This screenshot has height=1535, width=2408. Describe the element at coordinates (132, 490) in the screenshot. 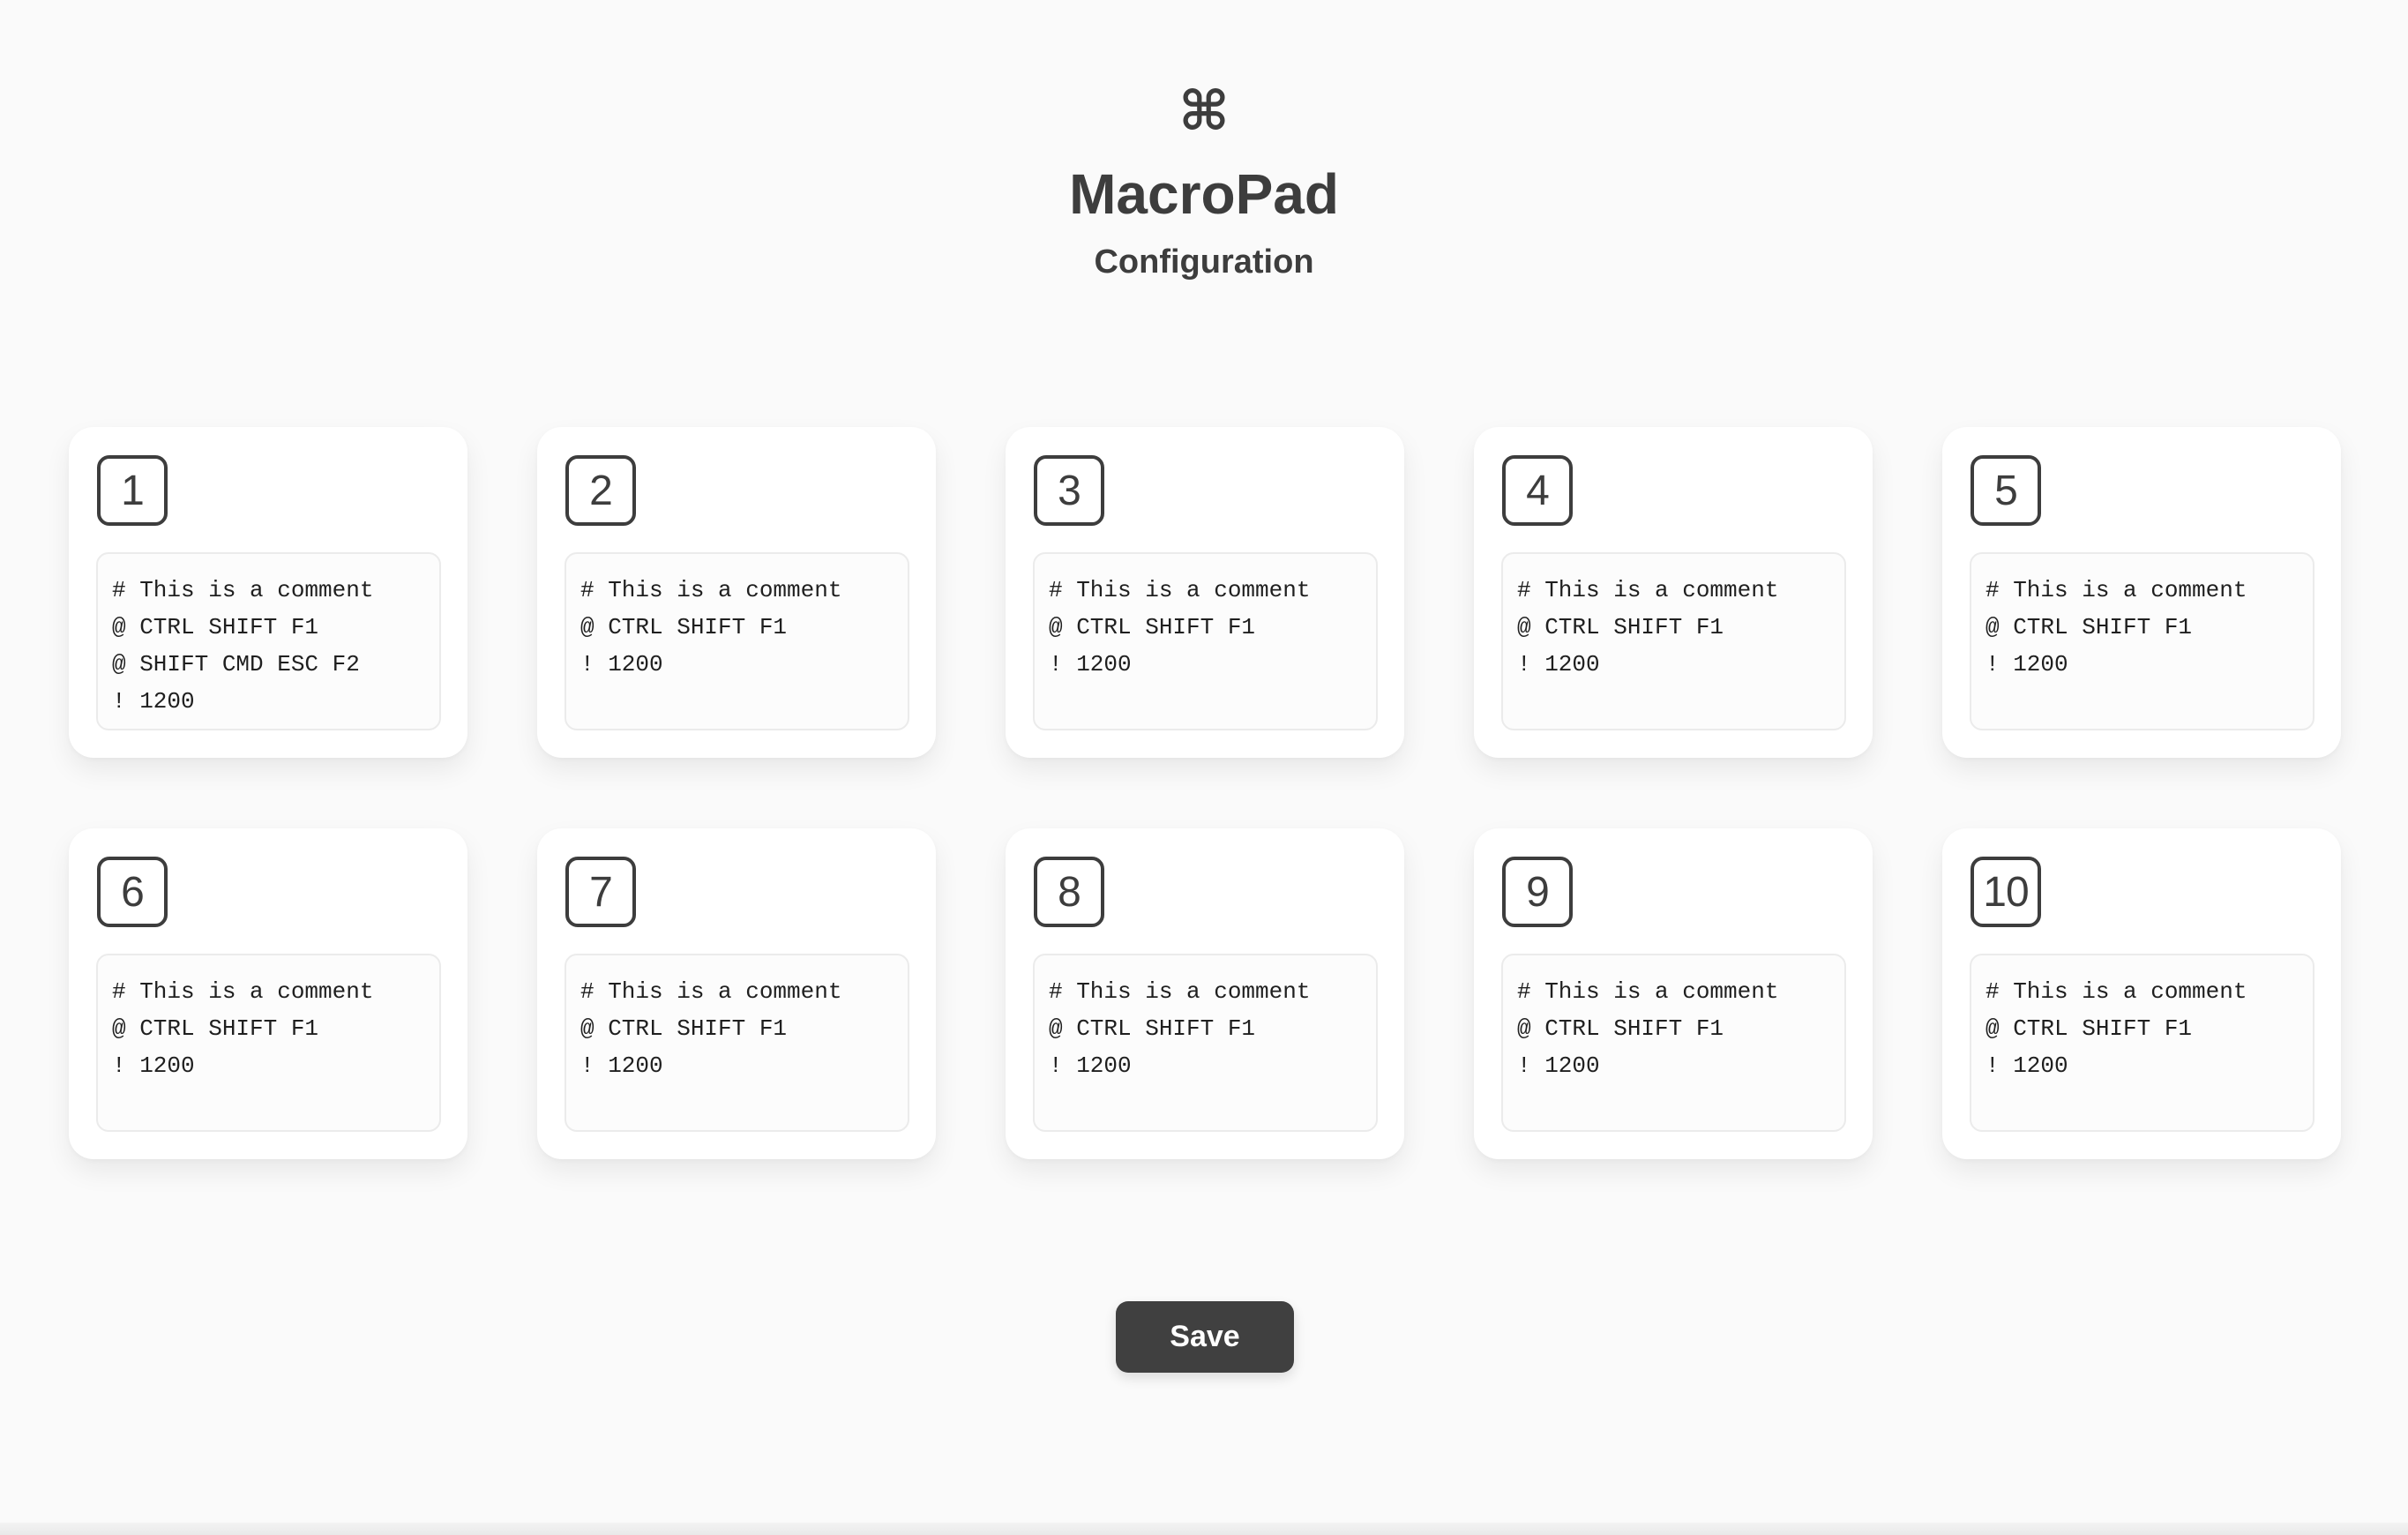

I see `key-number-badge: 1` at that location.